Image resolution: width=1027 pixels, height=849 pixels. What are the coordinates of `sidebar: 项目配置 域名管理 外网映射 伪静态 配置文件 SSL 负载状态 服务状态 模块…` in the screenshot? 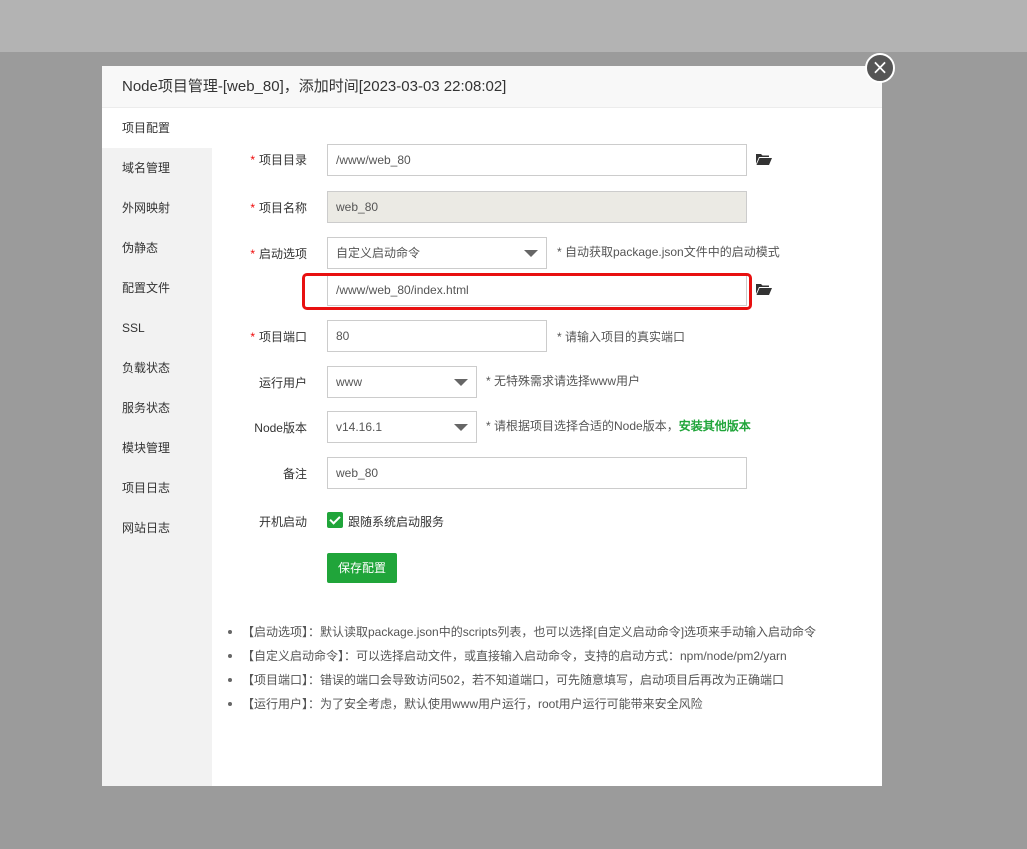 It's located at (157, 447).